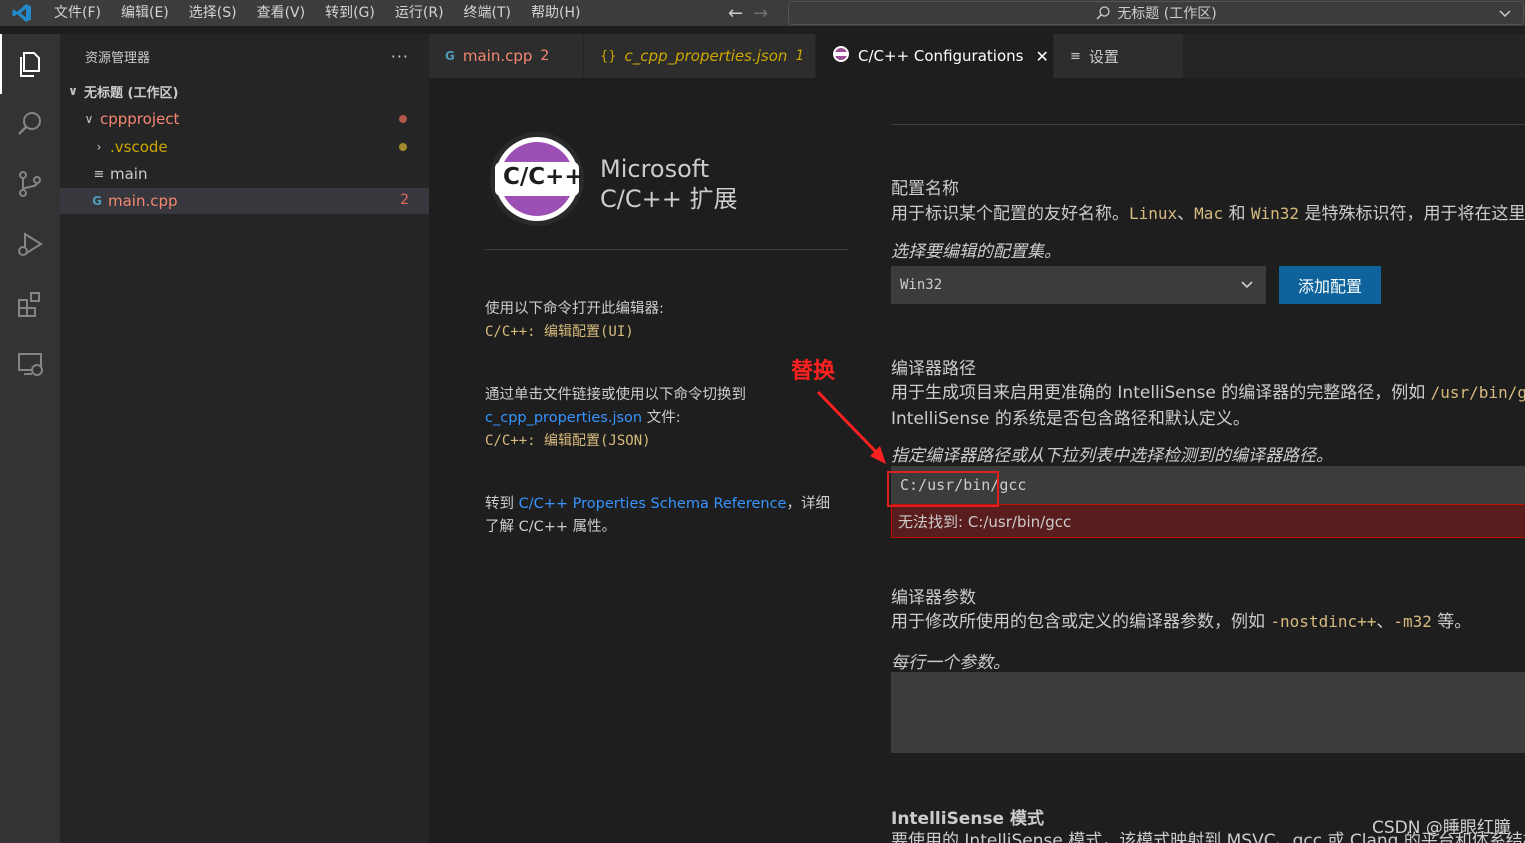 The image size is (1525, 843). What do you see at coordinates (706, 56) in the screenshot?
I see `tab-label: c_cpp_properties.json` at bounding box center [706, 56].